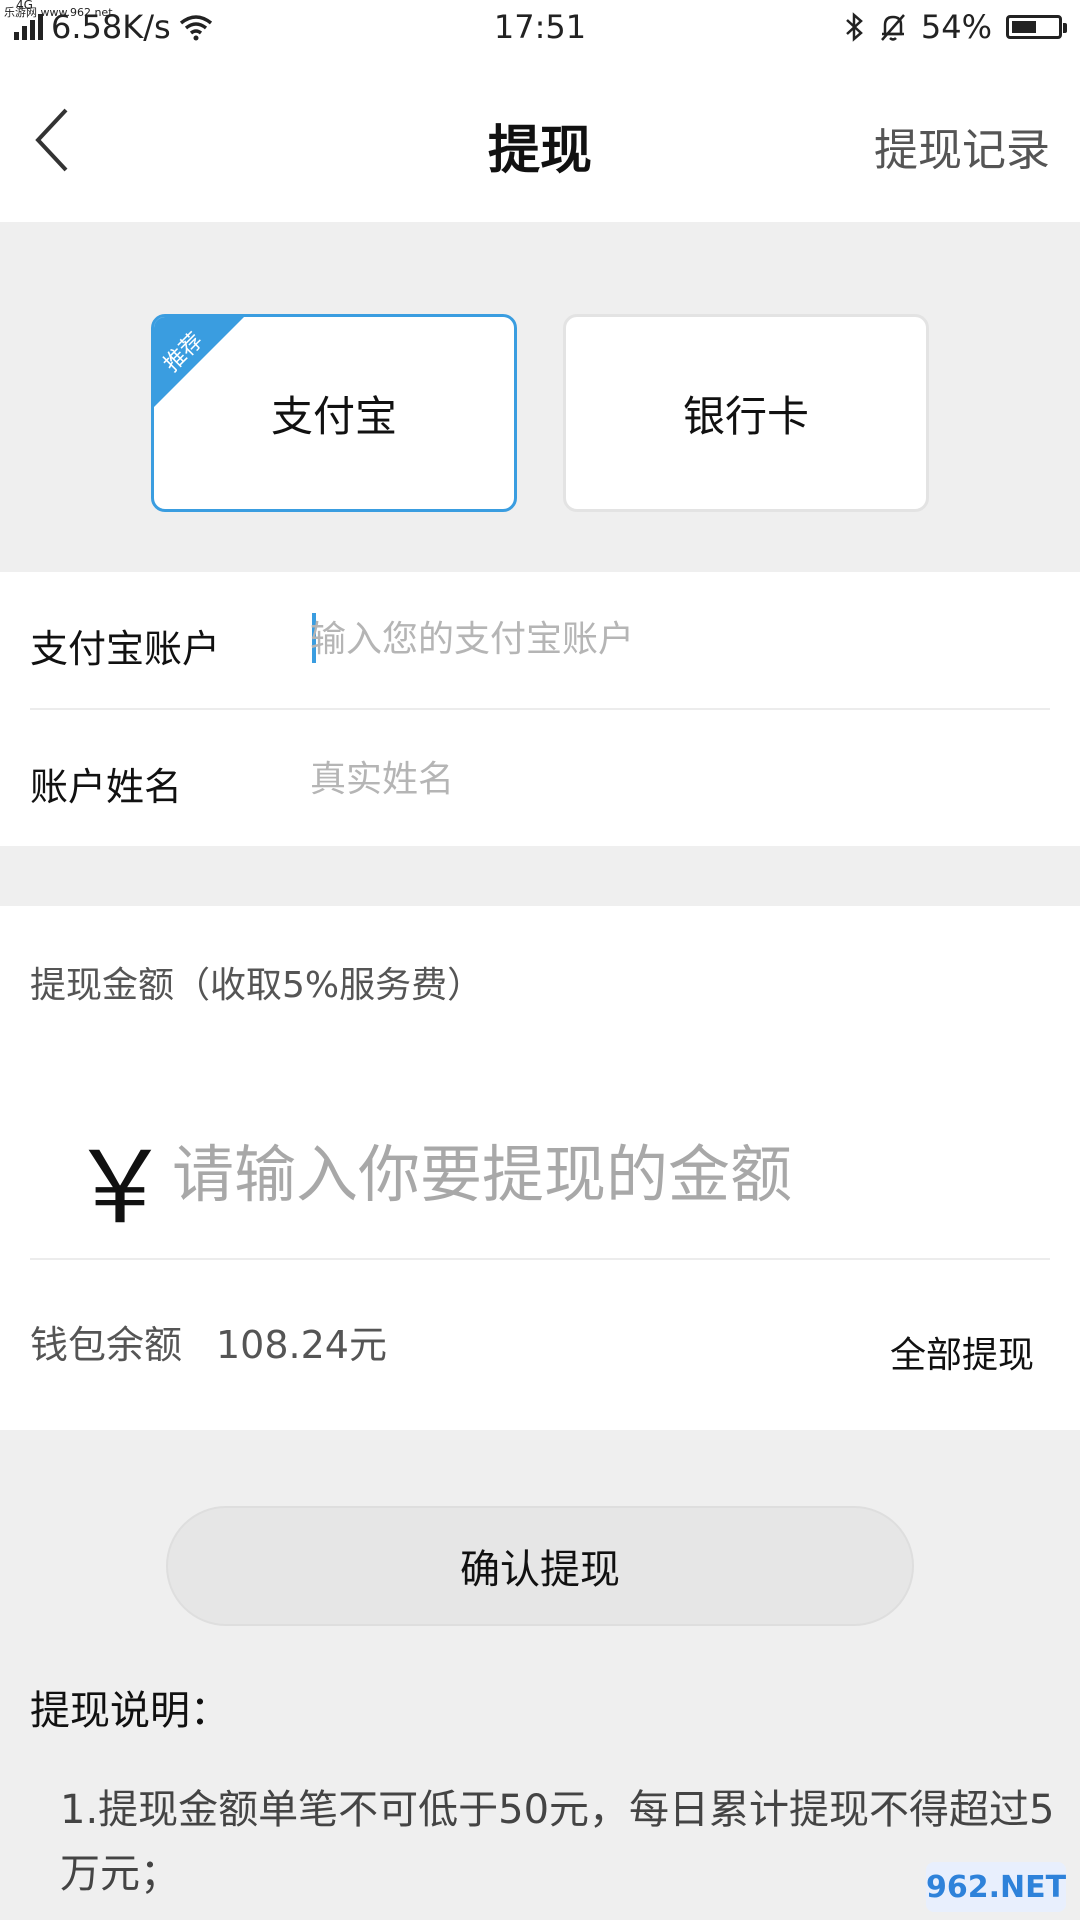  Describe the element at coordinates (257, 985) in the screenshot. I see `amount-label: 提现金额（收取5%服务费）` at that location.